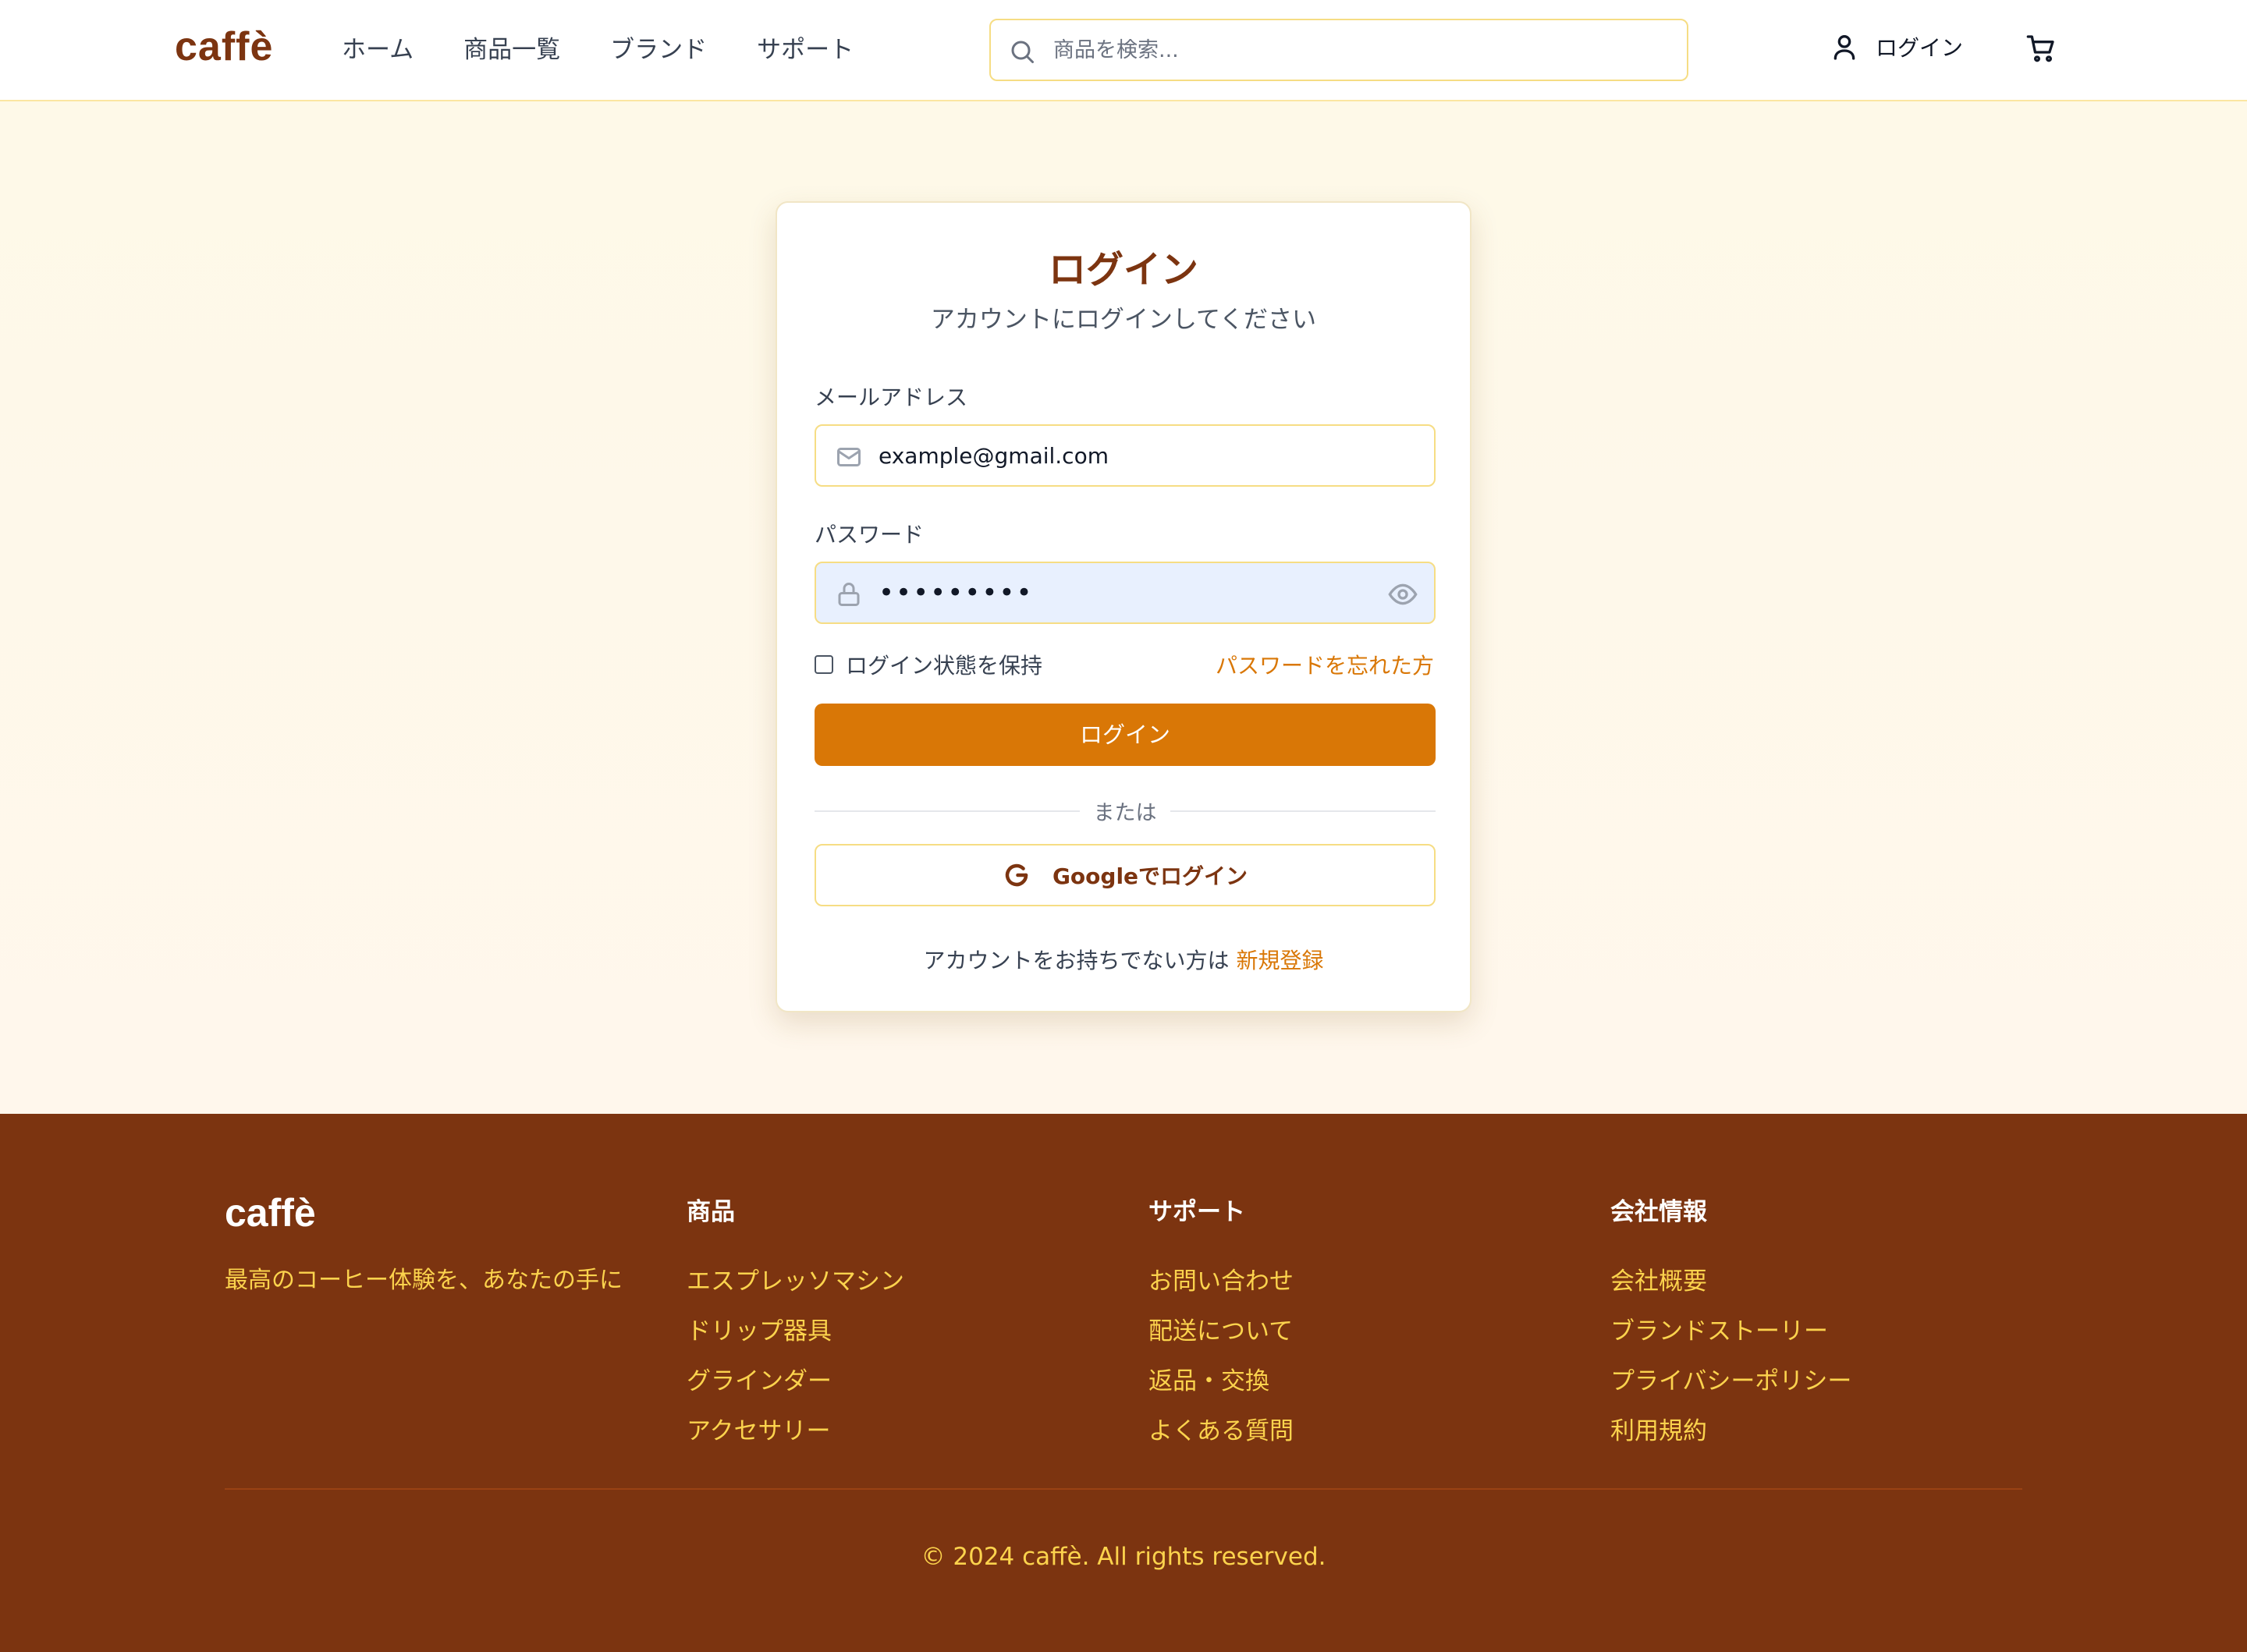 Image resolution: width=2247 pixels, height=1652 pixels. I want to click on footer-link: 利用規約, so click(1730, 1431).